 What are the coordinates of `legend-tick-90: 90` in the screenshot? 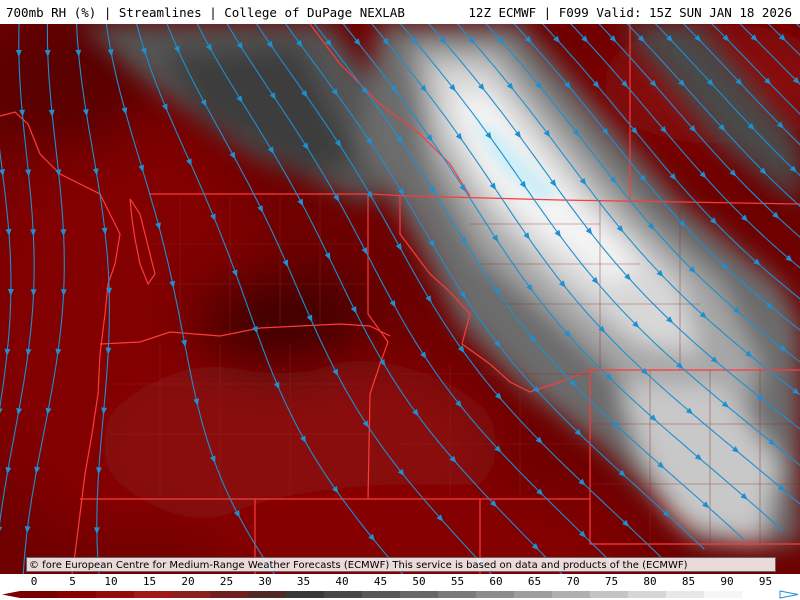 It's located at (727, 581).